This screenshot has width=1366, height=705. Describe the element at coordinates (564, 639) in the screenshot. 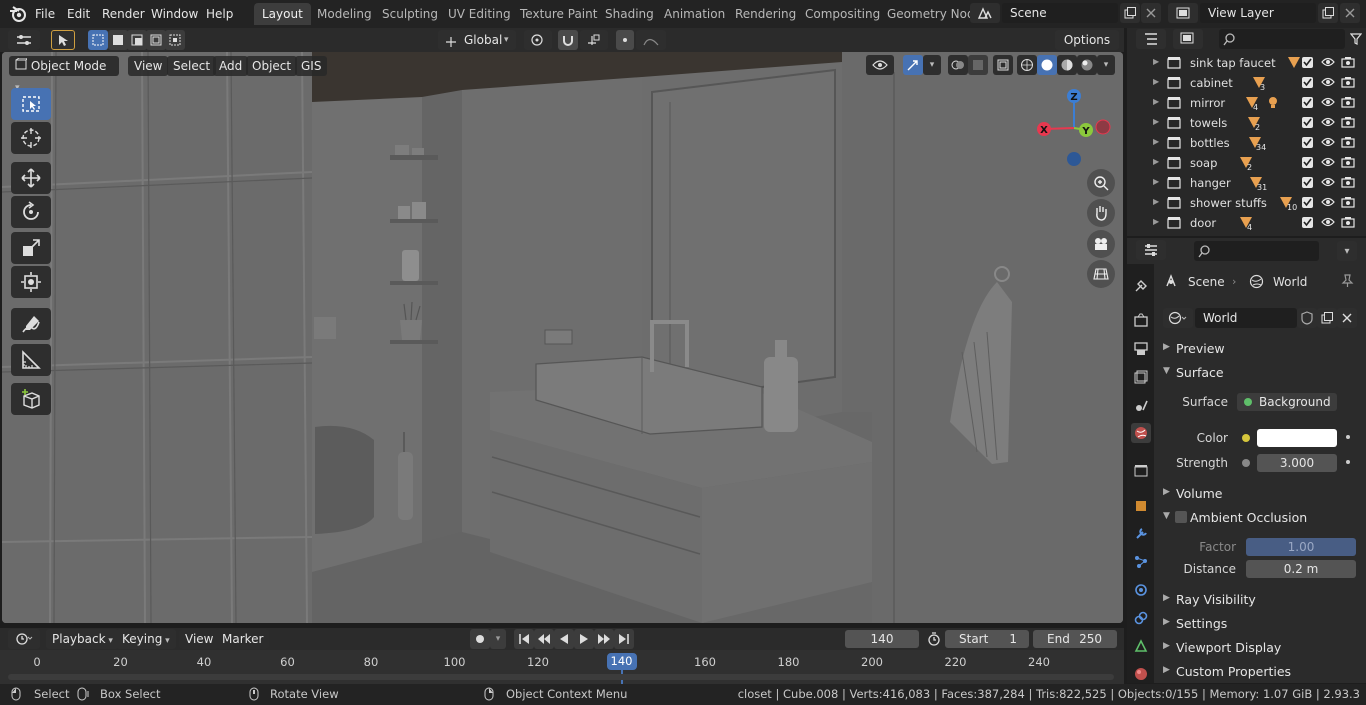

I see `play-reverse-icon` at that location.